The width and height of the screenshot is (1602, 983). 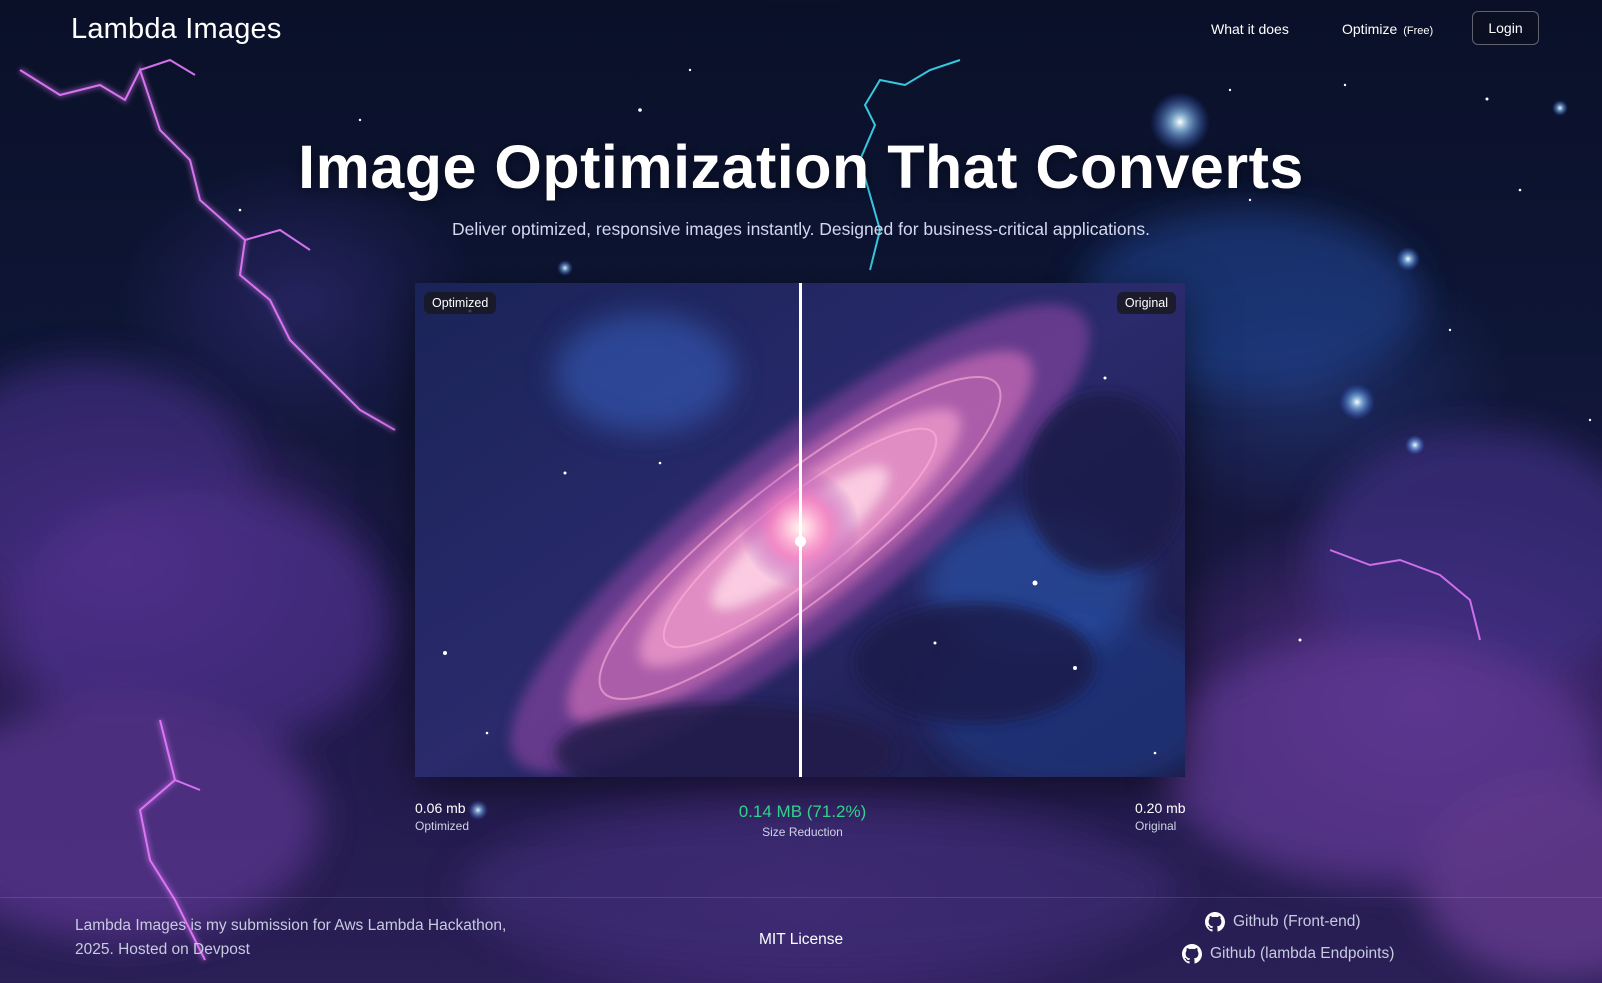 What do you see at coordinates (1250, 29) in the screenshot?
I see `nav-what-it-does: What it does` at bounding box center [1250, 29].